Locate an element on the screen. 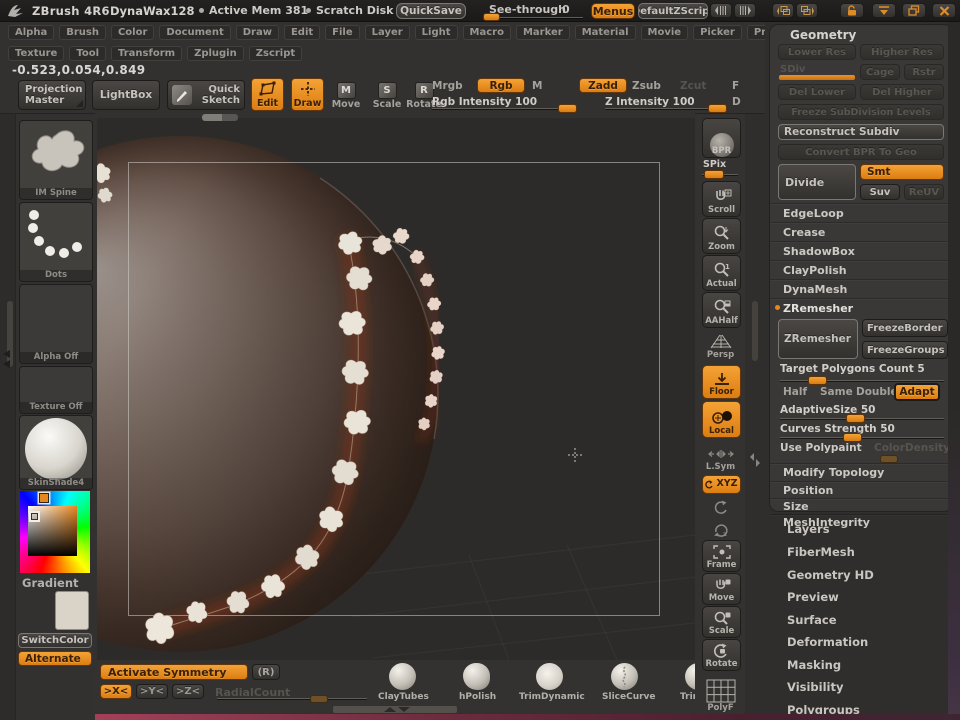 This screenshot has width=960, height=720. divider-handle is located at coordinates (755, 331).